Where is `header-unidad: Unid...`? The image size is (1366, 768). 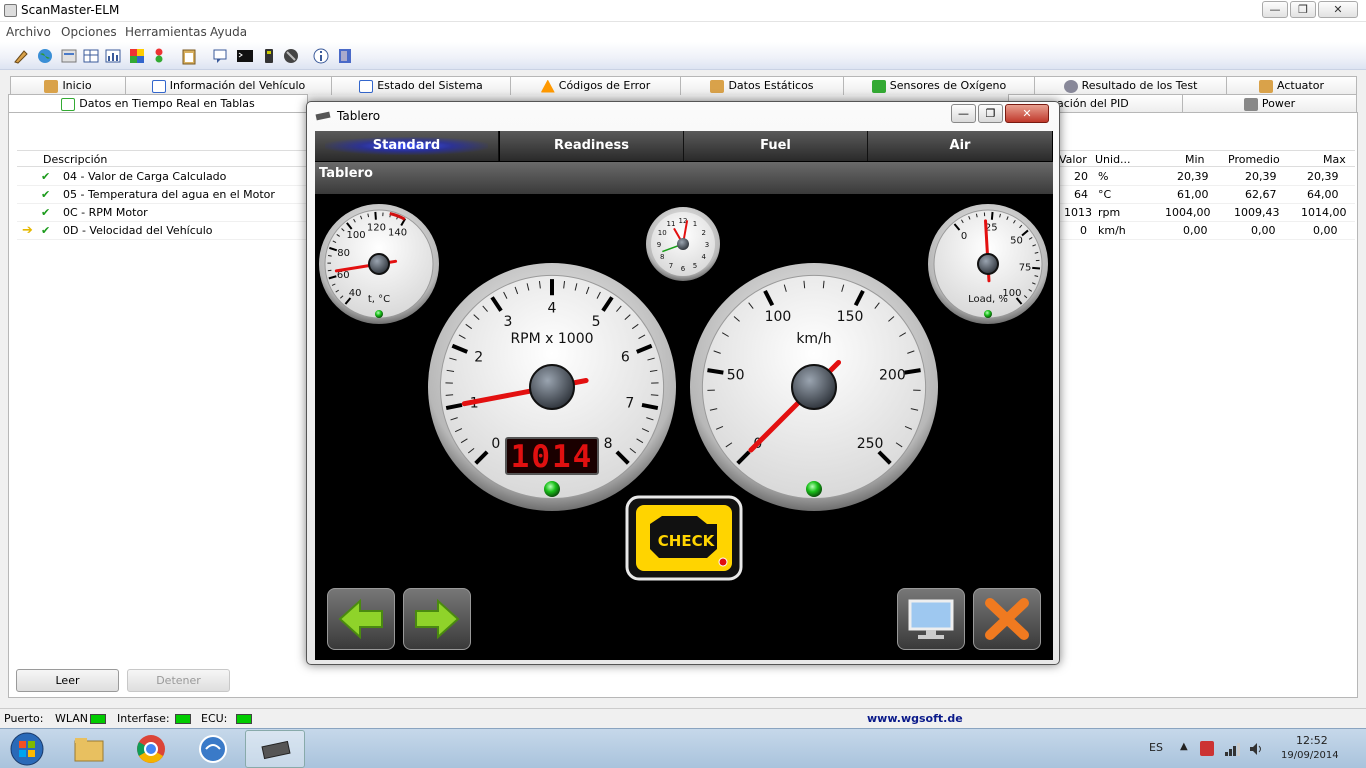 header-unidad: Unid... is located at coordinates (1113, 159).